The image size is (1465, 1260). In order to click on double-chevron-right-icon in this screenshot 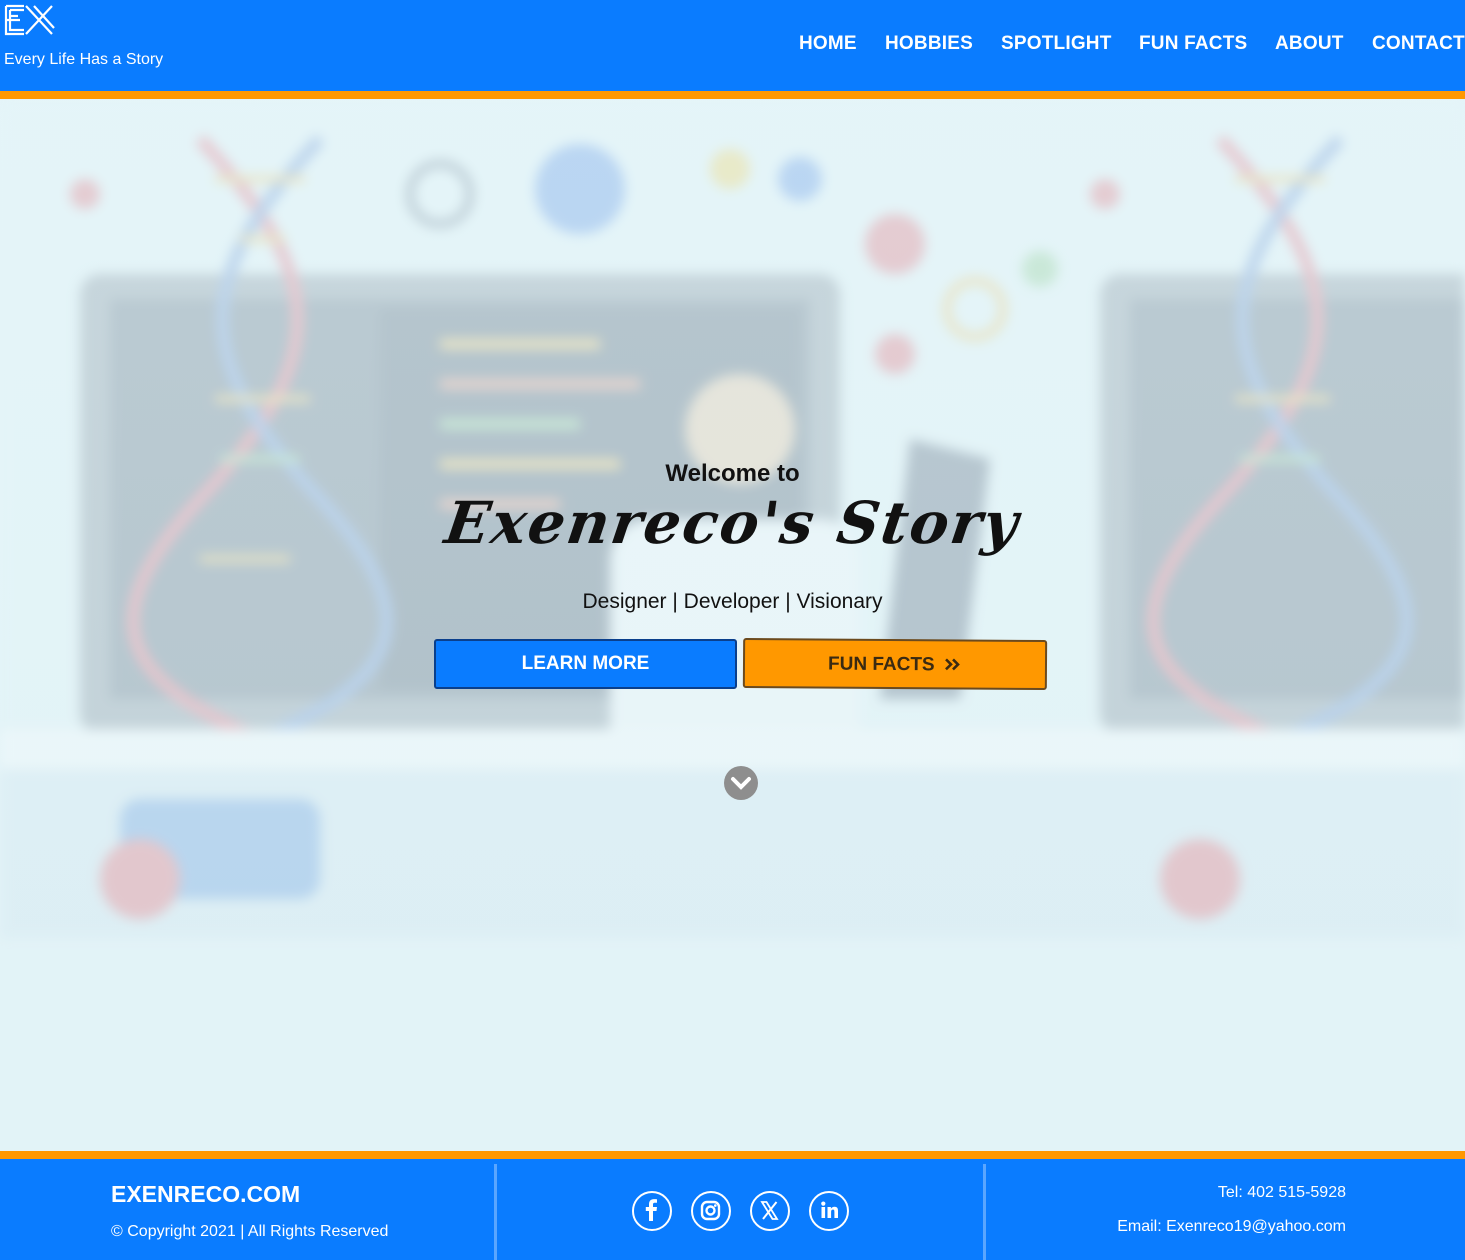, I will do `click(953, 664)`.